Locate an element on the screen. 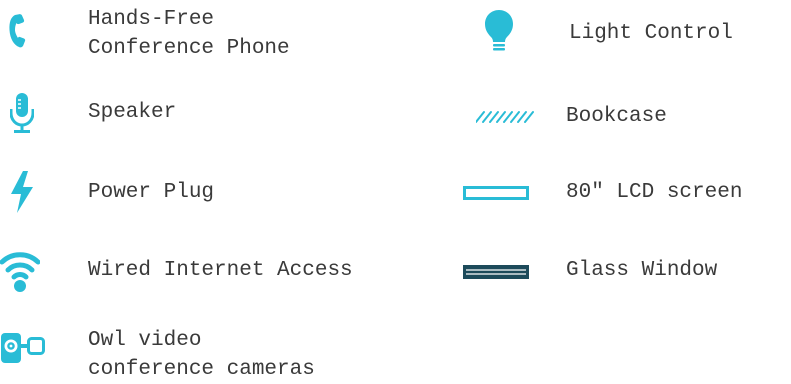  light-bulb-icon is located at coordinates (499, 30).